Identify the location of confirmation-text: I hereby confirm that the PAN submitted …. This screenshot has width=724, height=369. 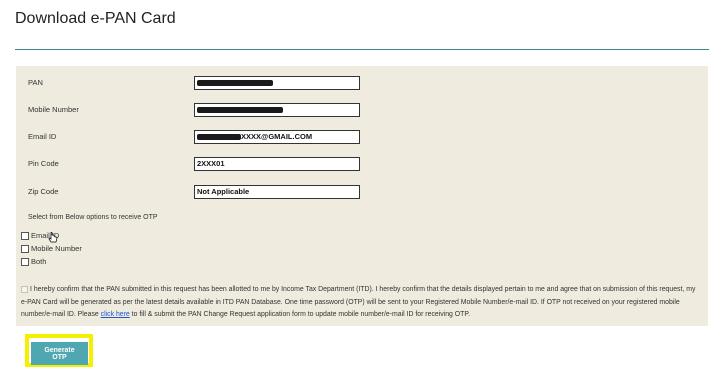
(360, 303).